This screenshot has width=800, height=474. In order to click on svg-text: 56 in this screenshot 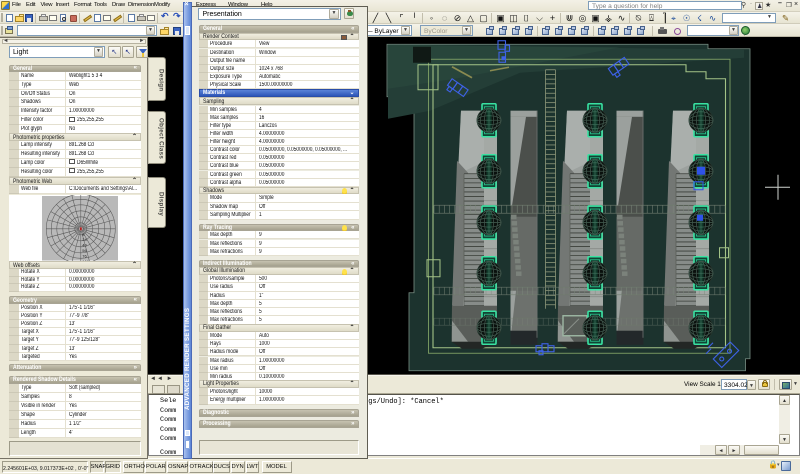, I will do `click(84, 250)`.